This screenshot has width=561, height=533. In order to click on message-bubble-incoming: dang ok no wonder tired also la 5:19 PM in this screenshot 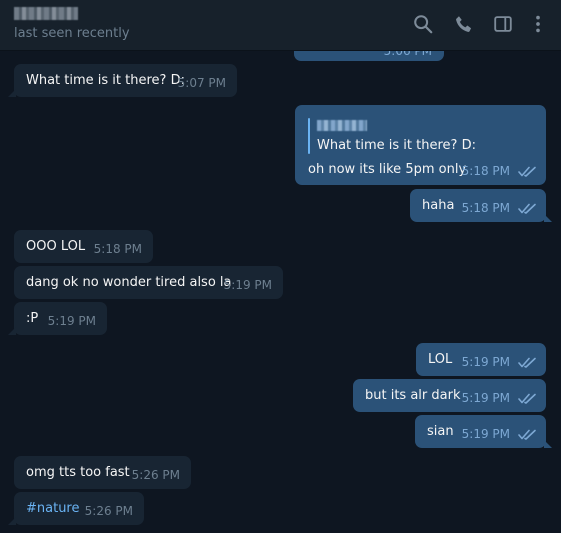, I will do `click(148, 282)`.